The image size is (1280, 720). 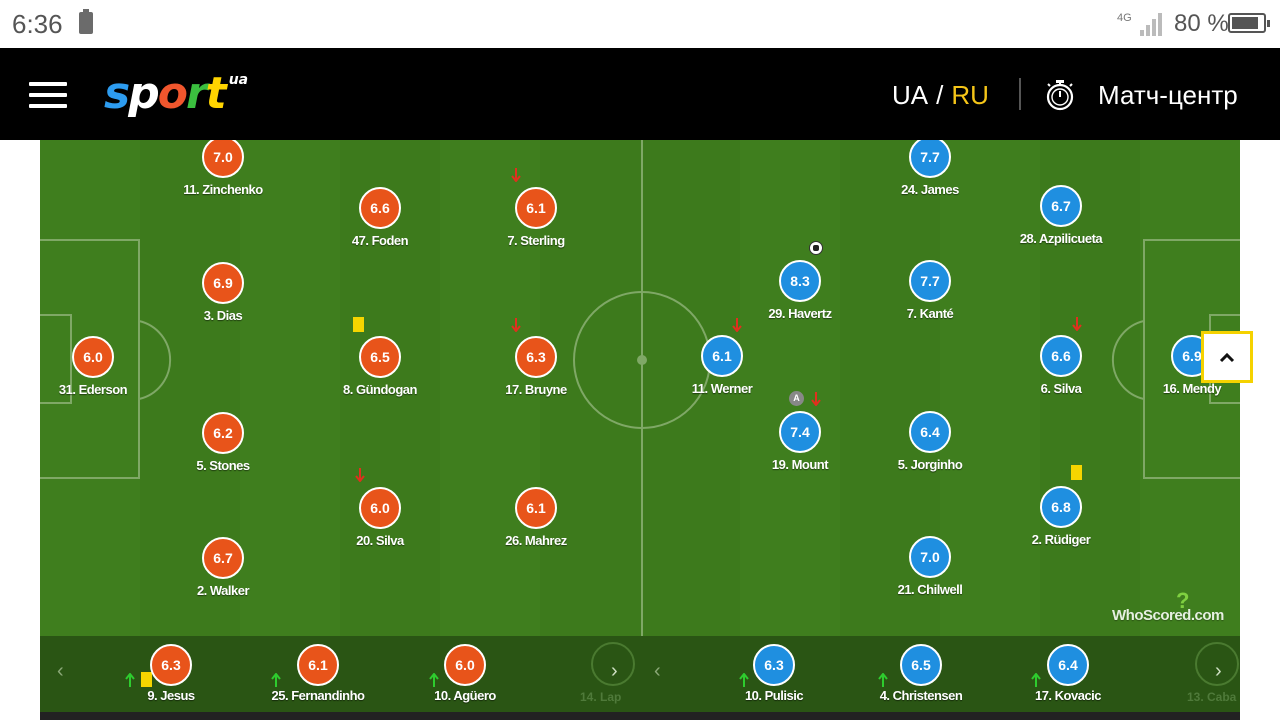 I want to click on bottom-edge, so click(x=640, y=716).